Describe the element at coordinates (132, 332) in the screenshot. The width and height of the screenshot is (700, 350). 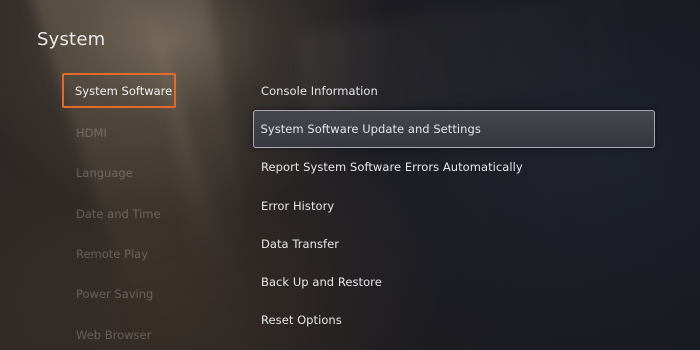
I see `sidebar-item-web-browser: Web Browser` at that location.